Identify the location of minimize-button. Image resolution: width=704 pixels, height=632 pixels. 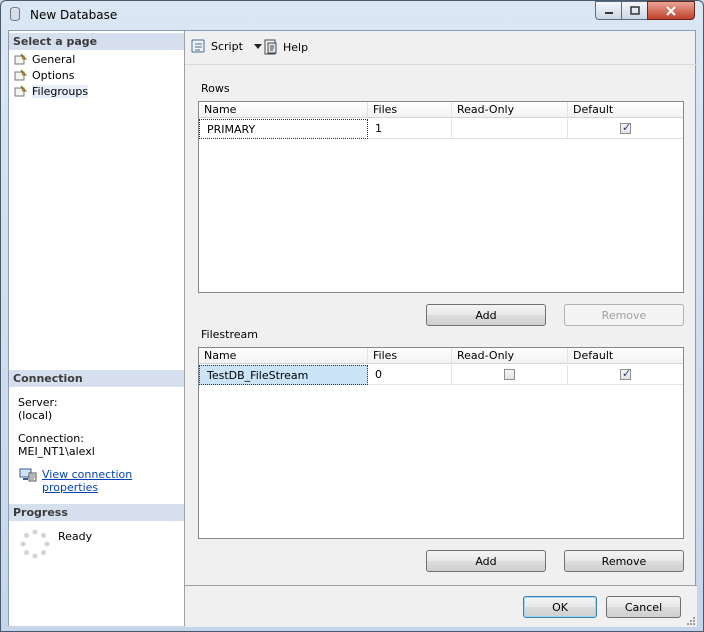
(608, 10).